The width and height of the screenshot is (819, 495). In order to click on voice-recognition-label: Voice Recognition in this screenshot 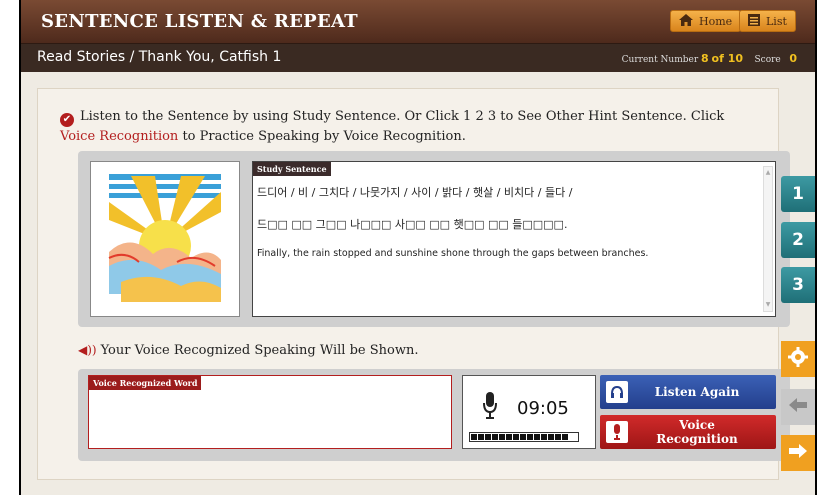, I will do `click(697, 432)`.